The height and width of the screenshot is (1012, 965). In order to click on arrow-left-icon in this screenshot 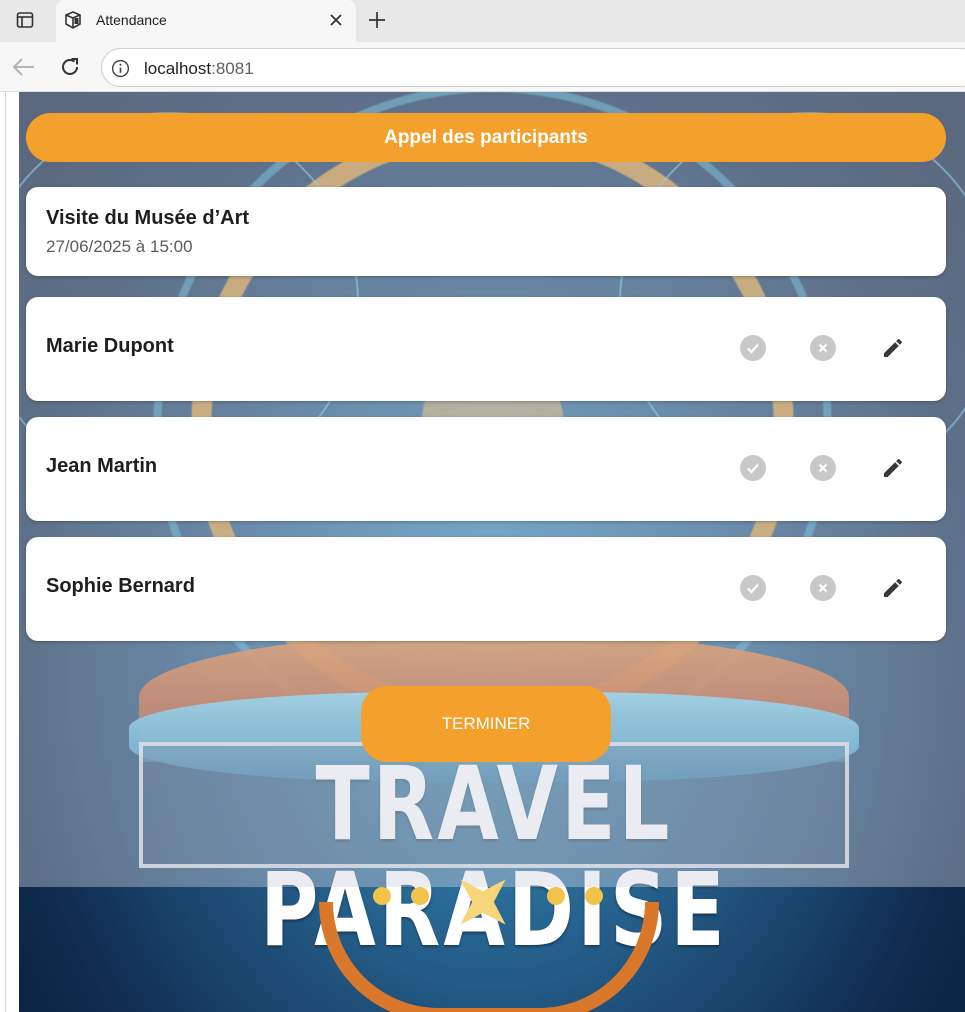, I will do `click(23, 67)`.